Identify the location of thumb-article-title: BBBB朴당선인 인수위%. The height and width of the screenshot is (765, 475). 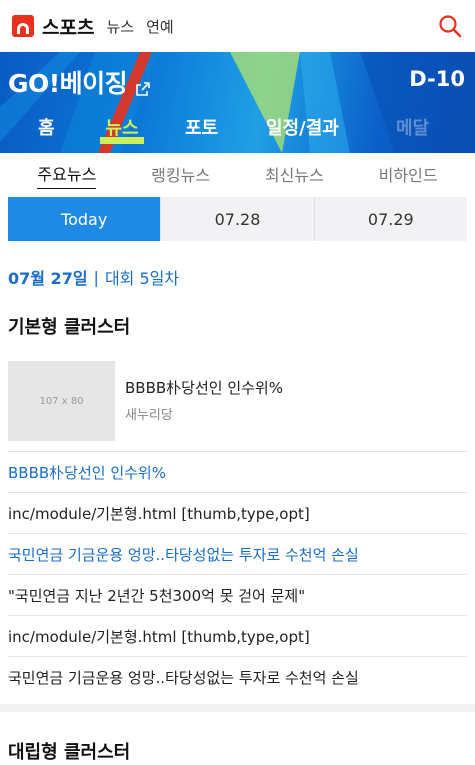
(204, 388).